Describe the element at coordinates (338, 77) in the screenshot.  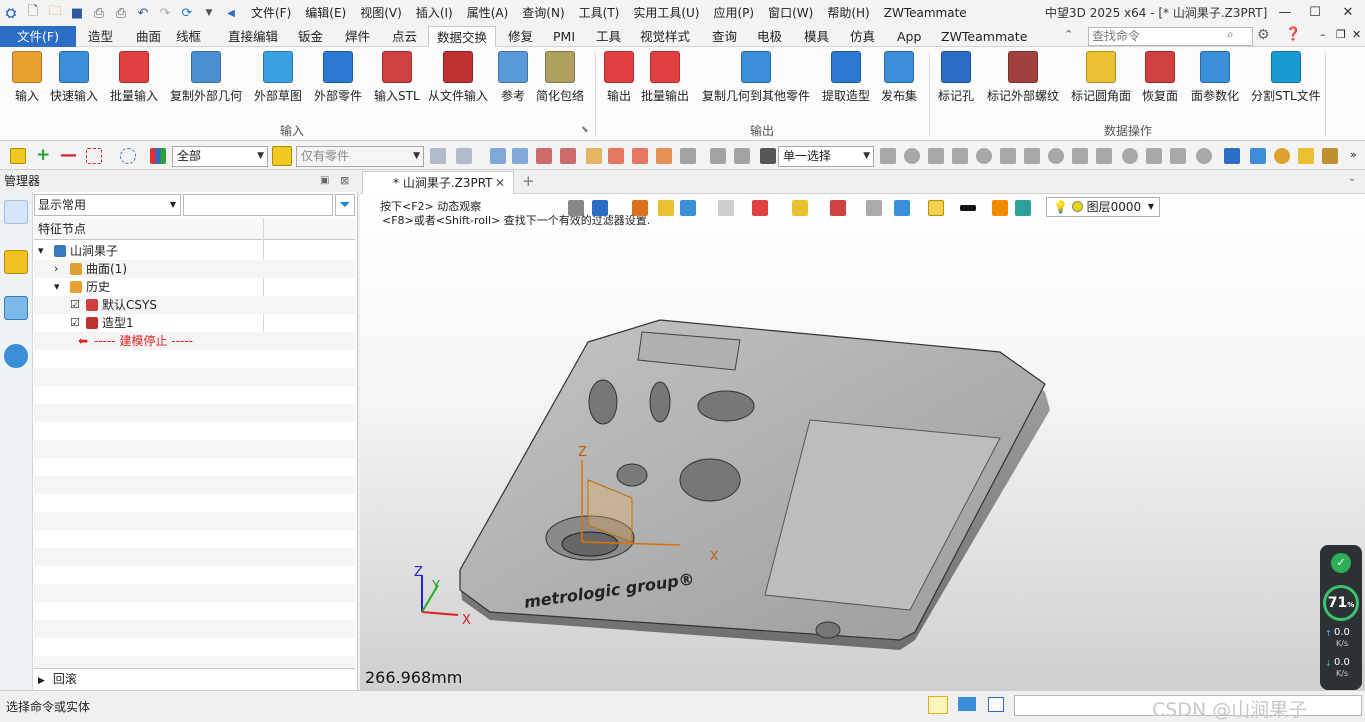
I see `external-part-button: 外部零件` at that location.